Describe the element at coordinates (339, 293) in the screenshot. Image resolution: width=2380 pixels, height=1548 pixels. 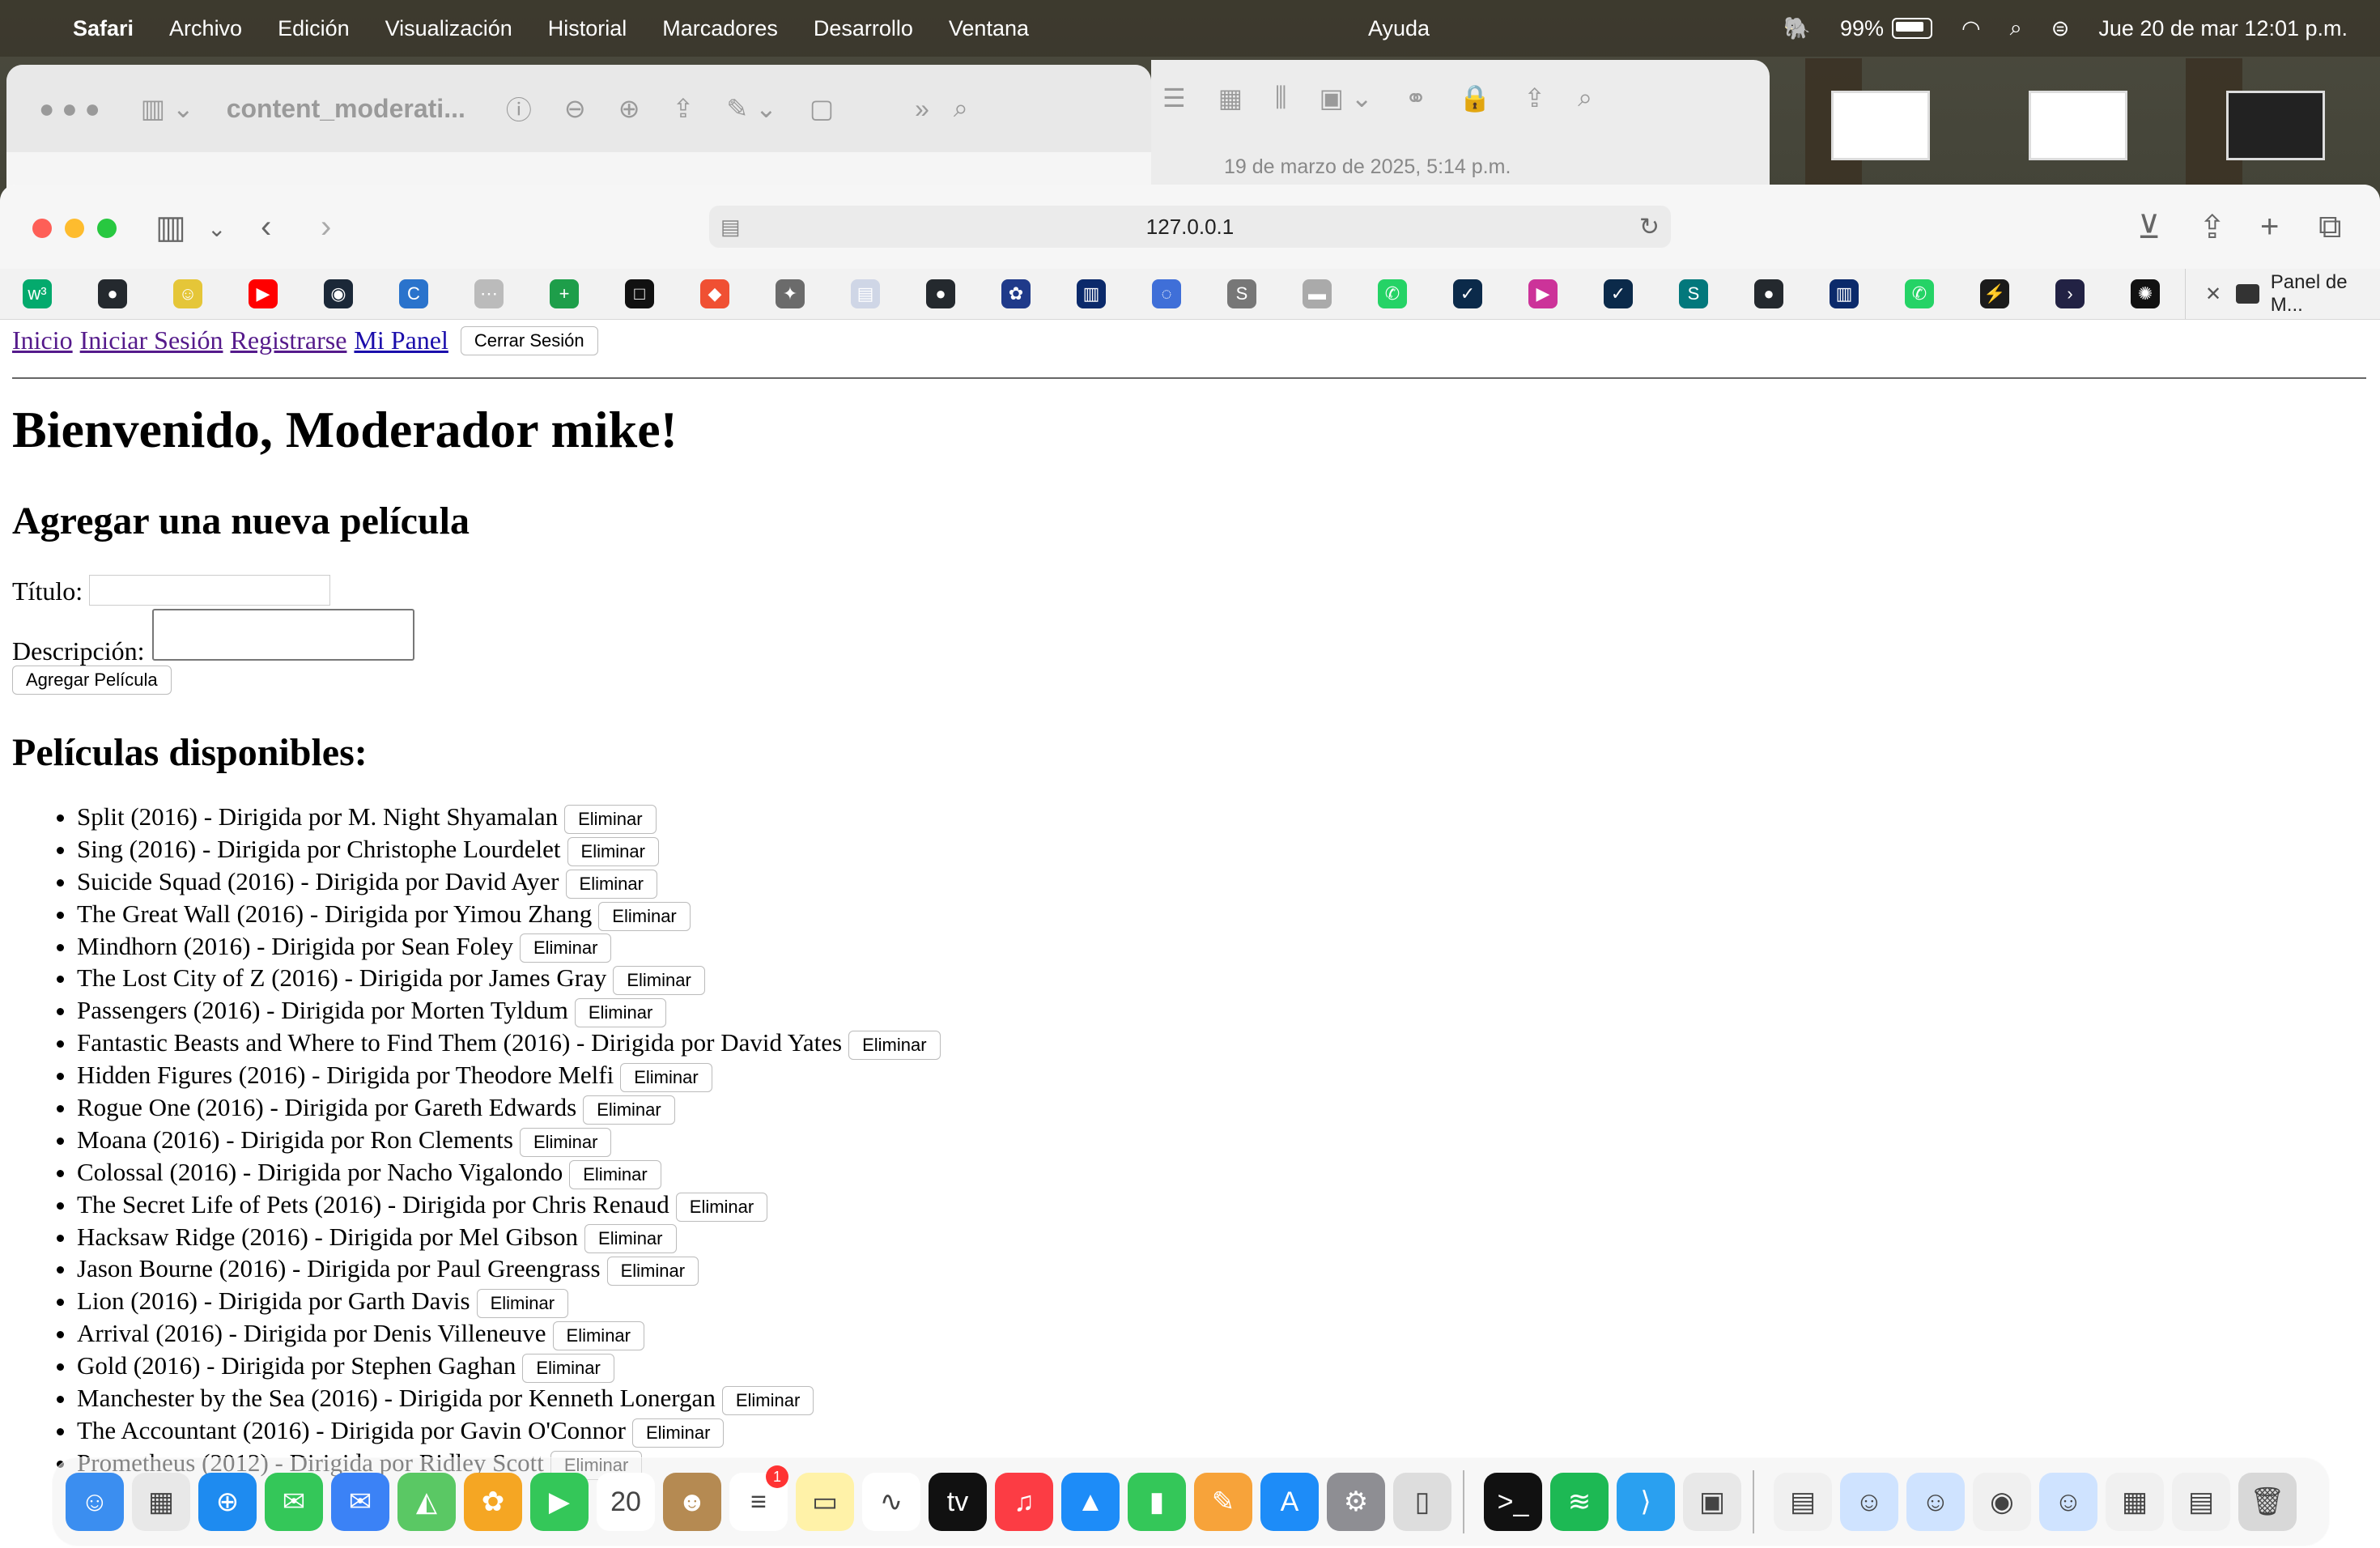
I see `steam-icon: ◉` at that location.